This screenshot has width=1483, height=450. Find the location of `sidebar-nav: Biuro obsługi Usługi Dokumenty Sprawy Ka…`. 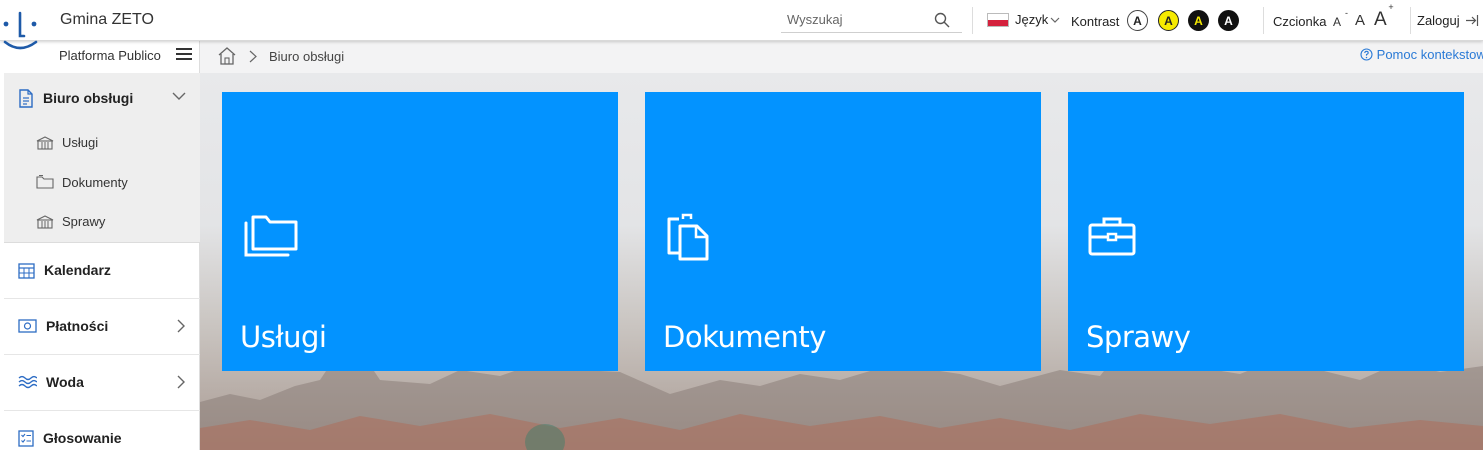

sidebar-nav: Biuro obsługi Usługi Dokumenty Sprawy Ka… is located at coordinates (102, 261).